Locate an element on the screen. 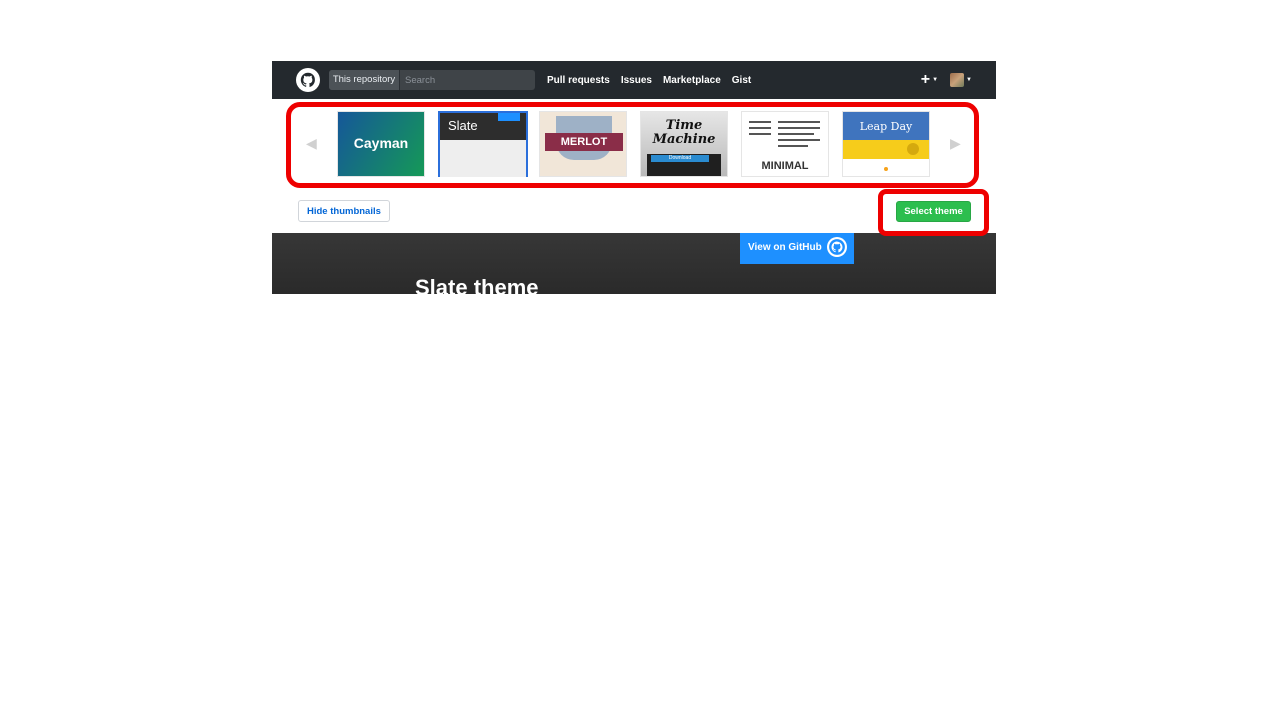 The image size is (1280, 720). search-input is located at coordinates (468, 80).